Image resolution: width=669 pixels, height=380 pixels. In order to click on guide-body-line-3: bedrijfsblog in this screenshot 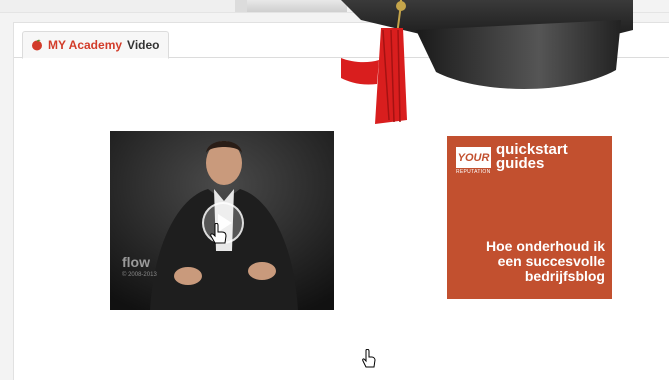, I will do `click(564, 276)`.